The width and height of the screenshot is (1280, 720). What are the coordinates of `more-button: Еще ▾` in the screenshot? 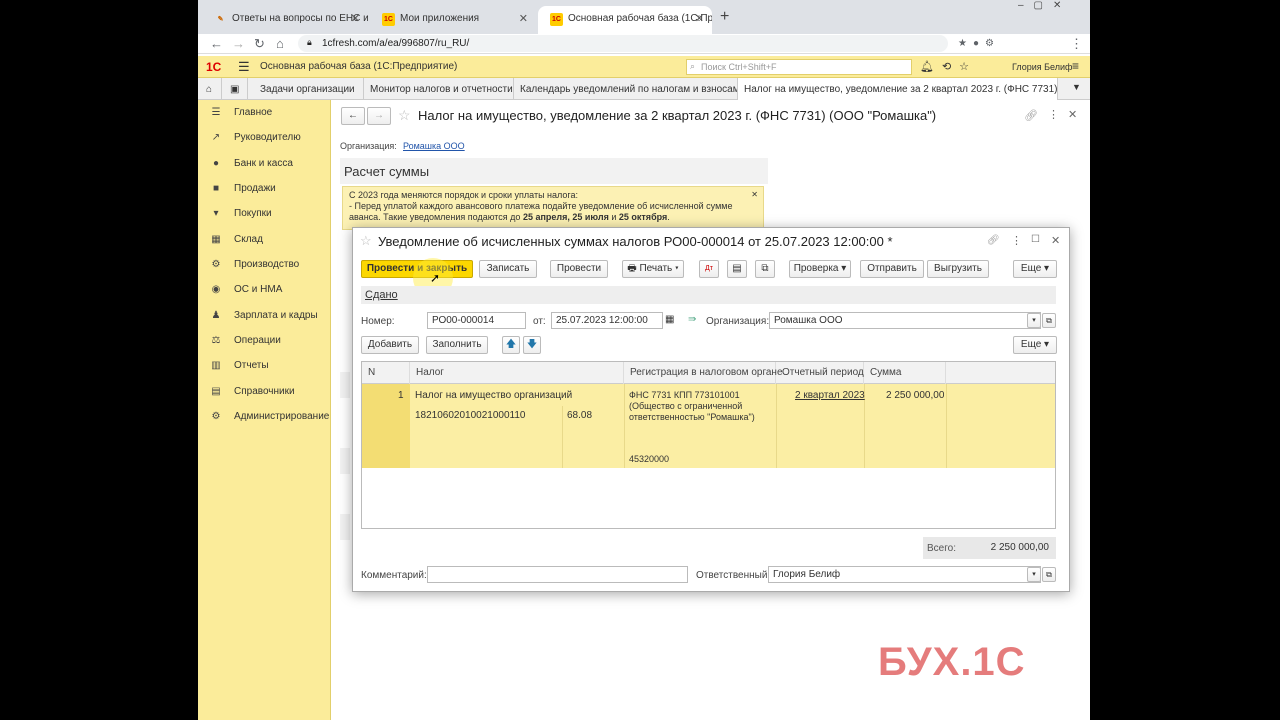 It's located at (1035, 269).